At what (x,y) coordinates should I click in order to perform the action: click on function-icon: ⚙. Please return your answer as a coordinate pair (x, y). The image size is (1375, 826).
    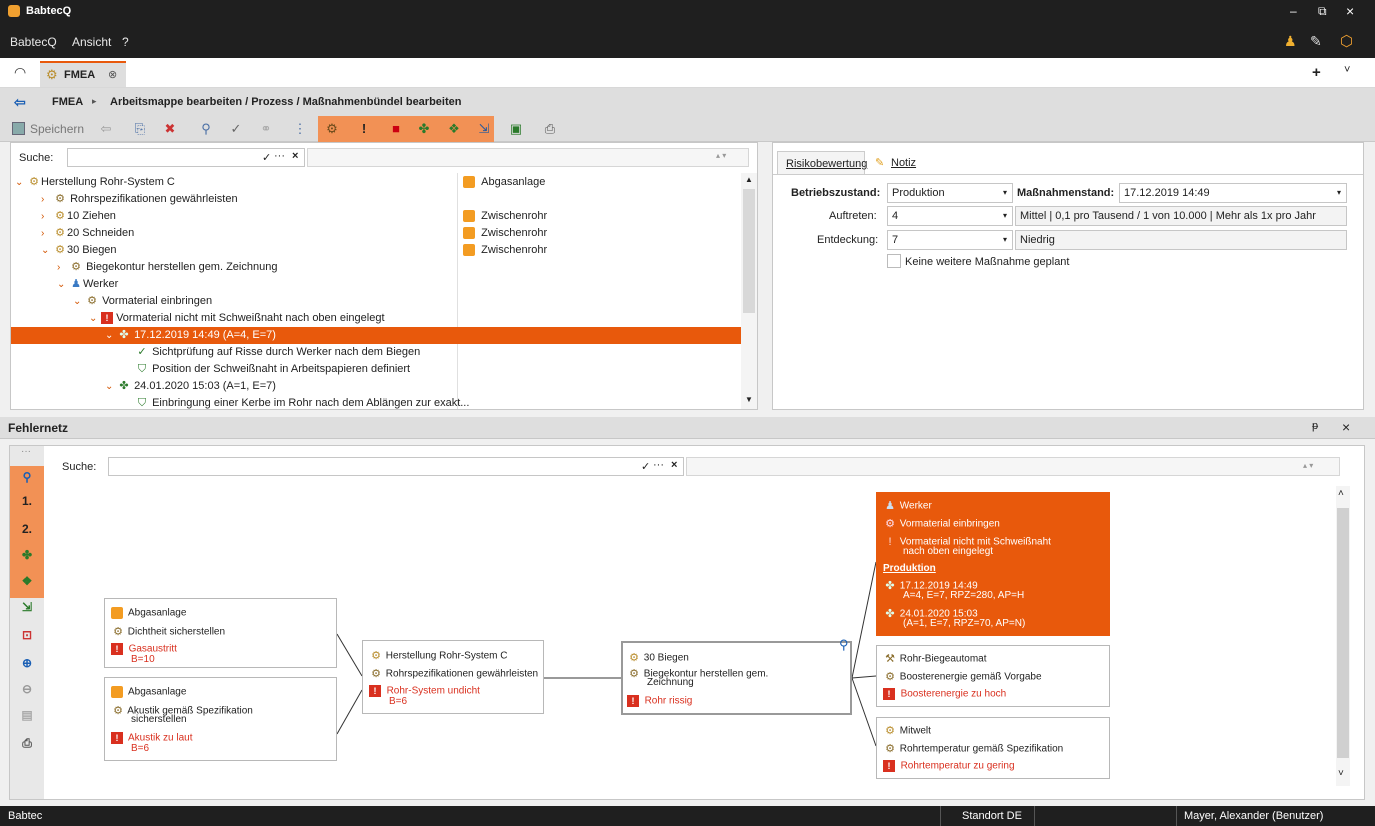
    Looking at the image, I should click on (332, 129).